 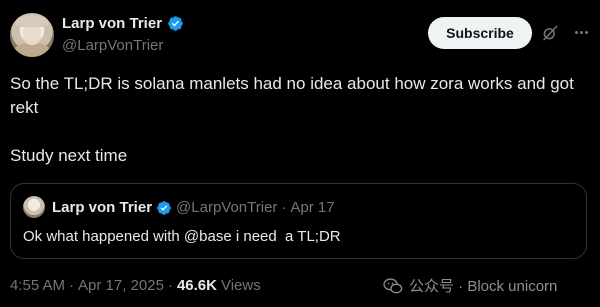 I want to click on quoted-author-avatar, so click(x=34, y=207).